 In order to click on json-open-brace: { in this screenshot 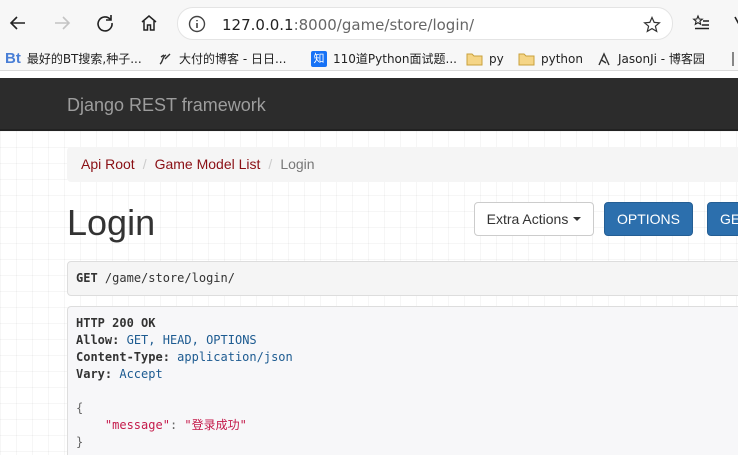, I will do `click(80, 408)`.